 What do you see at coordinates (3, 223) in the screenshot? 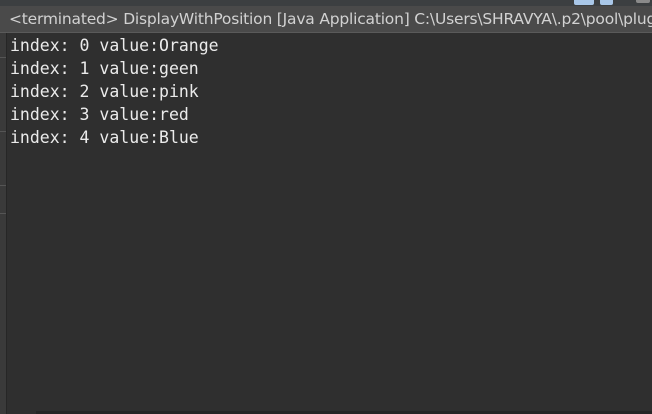
I see `console-gutter` at bounding box center [3, 223].